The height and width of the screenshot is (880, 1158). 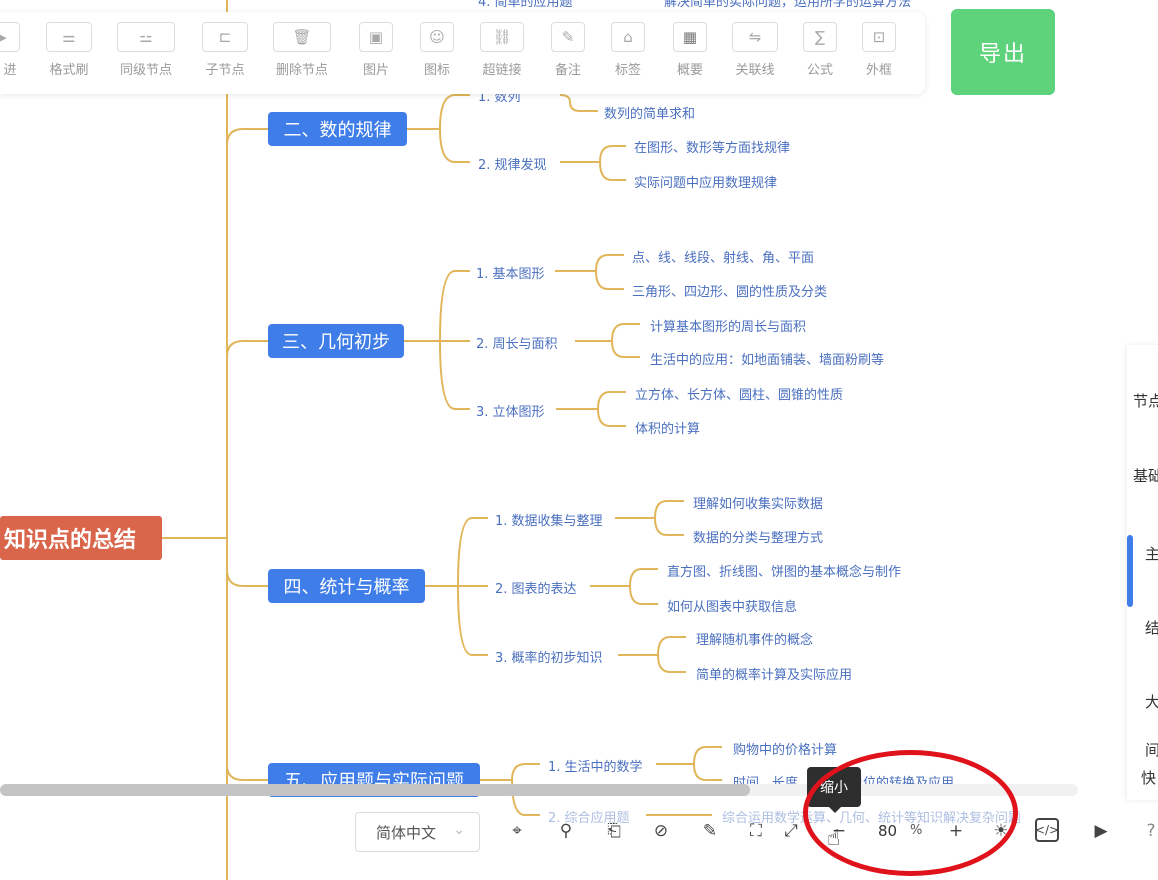 What do you see at coordinates (525, 5) in the screenshot?
I see `branch-partial-top: 4. 简单的应用题` at bounding box center [525, 5].